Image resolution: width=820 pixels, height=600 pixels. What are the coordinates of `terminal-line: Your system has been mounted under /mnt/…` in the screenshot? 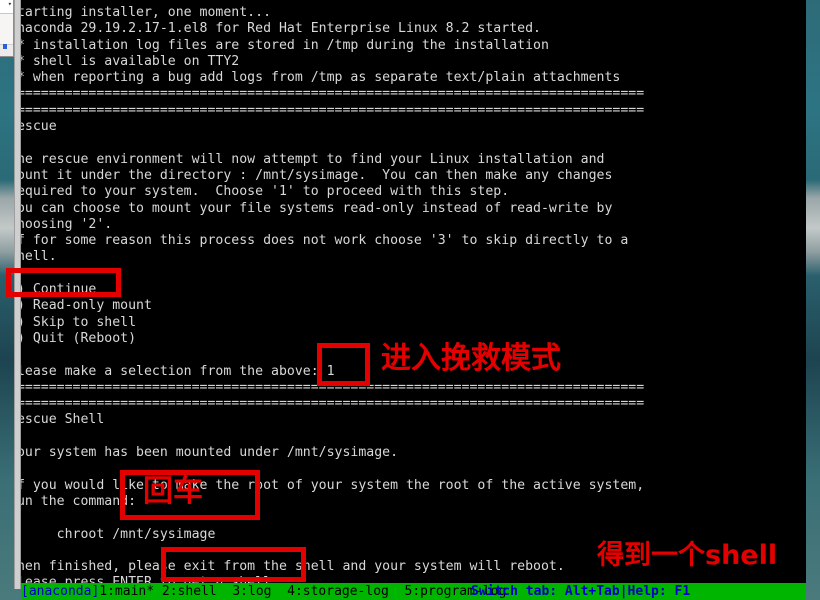 It's located at (210, 453).